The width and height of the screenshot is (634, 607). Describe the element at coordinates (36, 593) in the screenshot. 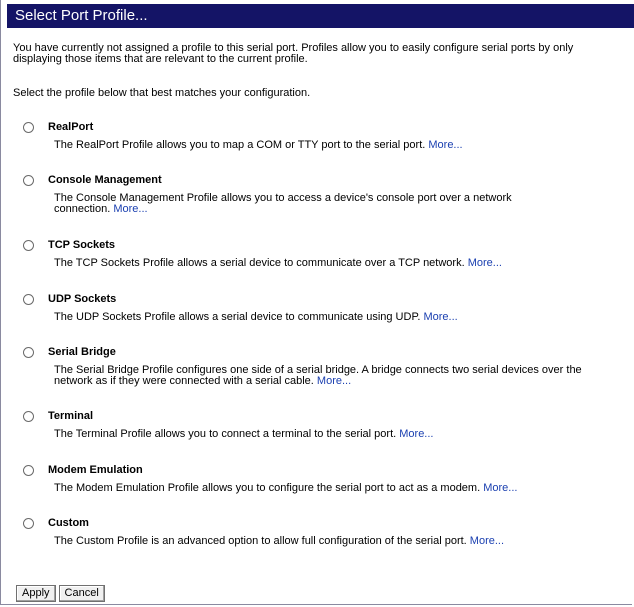

I see `apply-button: Apply` at that location.